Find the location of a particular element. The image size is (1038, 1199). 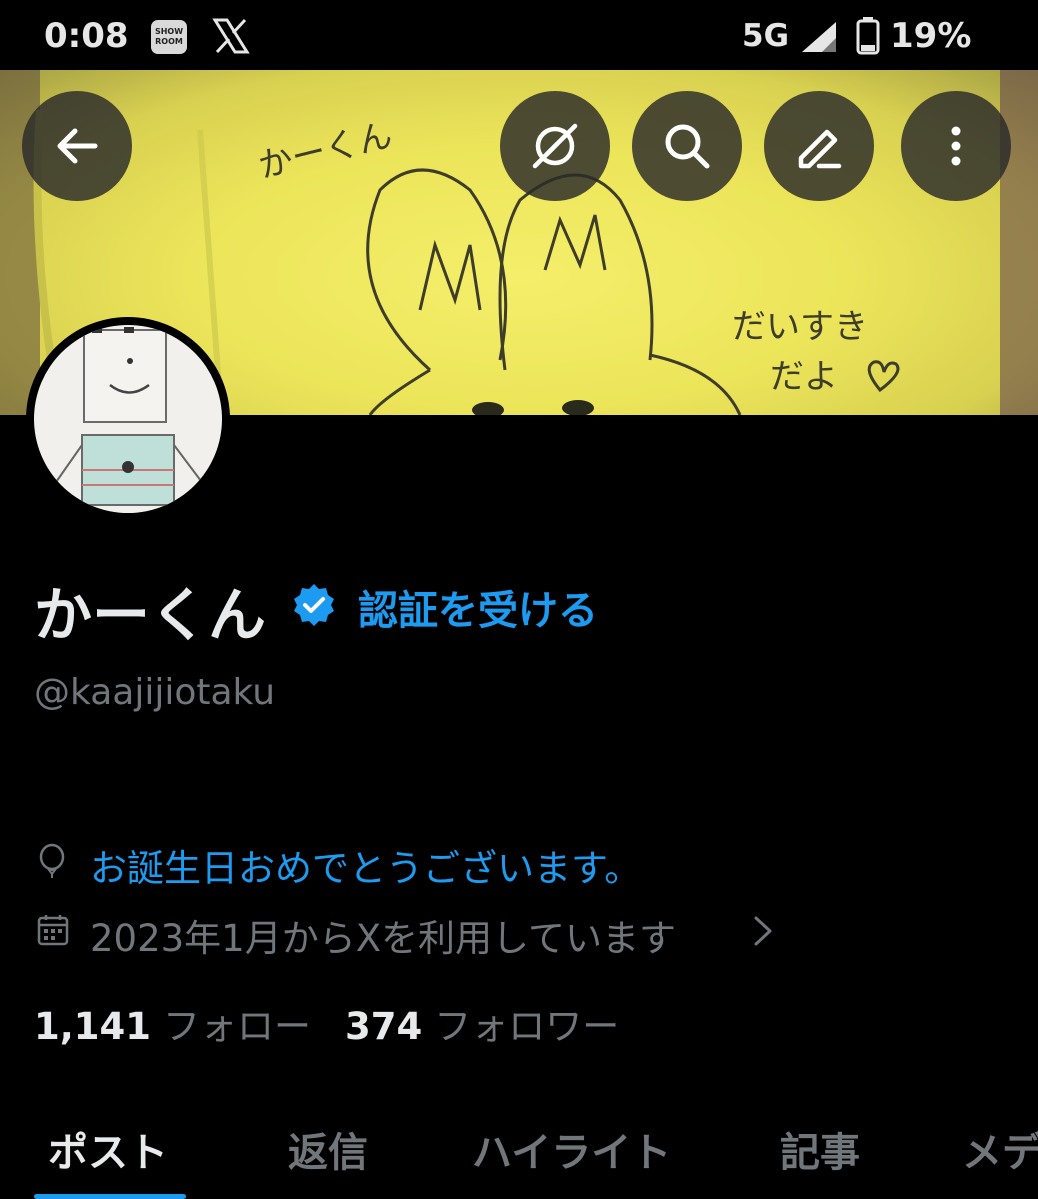

tab-media: メデ is located at coordinates (1000, 1149).